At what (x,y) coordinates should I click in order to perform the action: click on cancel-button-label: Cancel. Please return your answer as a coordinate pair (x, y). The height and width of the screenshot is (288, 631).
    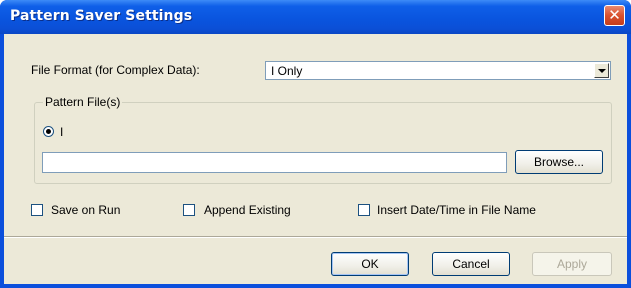
    Looking at the image, I should click on (471, 264).